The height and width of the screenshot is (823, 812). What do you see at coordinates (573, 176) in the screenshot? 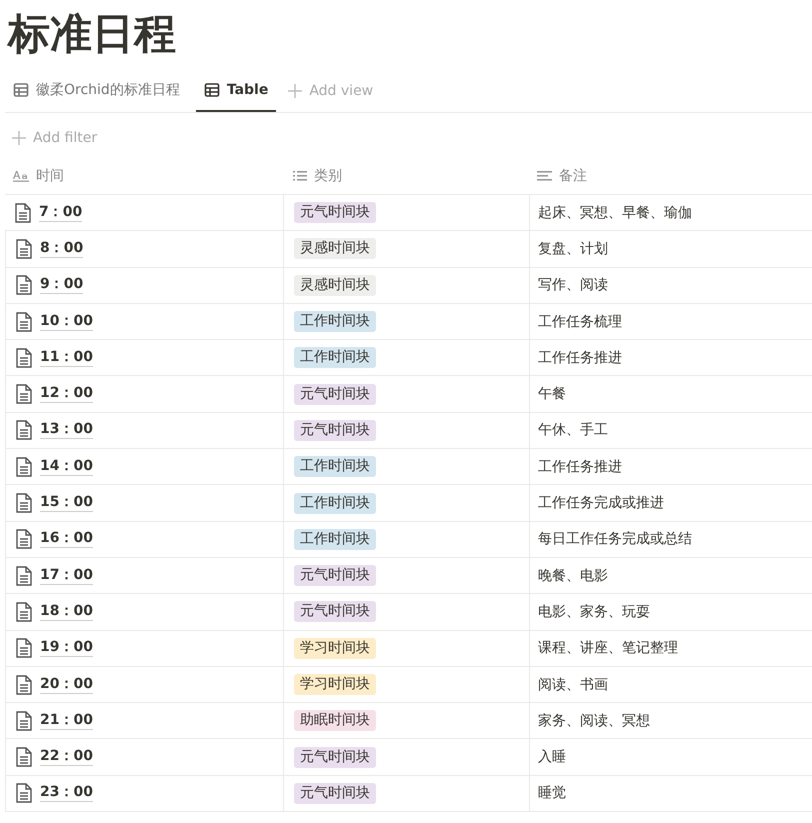
I see `column-header: 备注` at bounding box center [573, 176].